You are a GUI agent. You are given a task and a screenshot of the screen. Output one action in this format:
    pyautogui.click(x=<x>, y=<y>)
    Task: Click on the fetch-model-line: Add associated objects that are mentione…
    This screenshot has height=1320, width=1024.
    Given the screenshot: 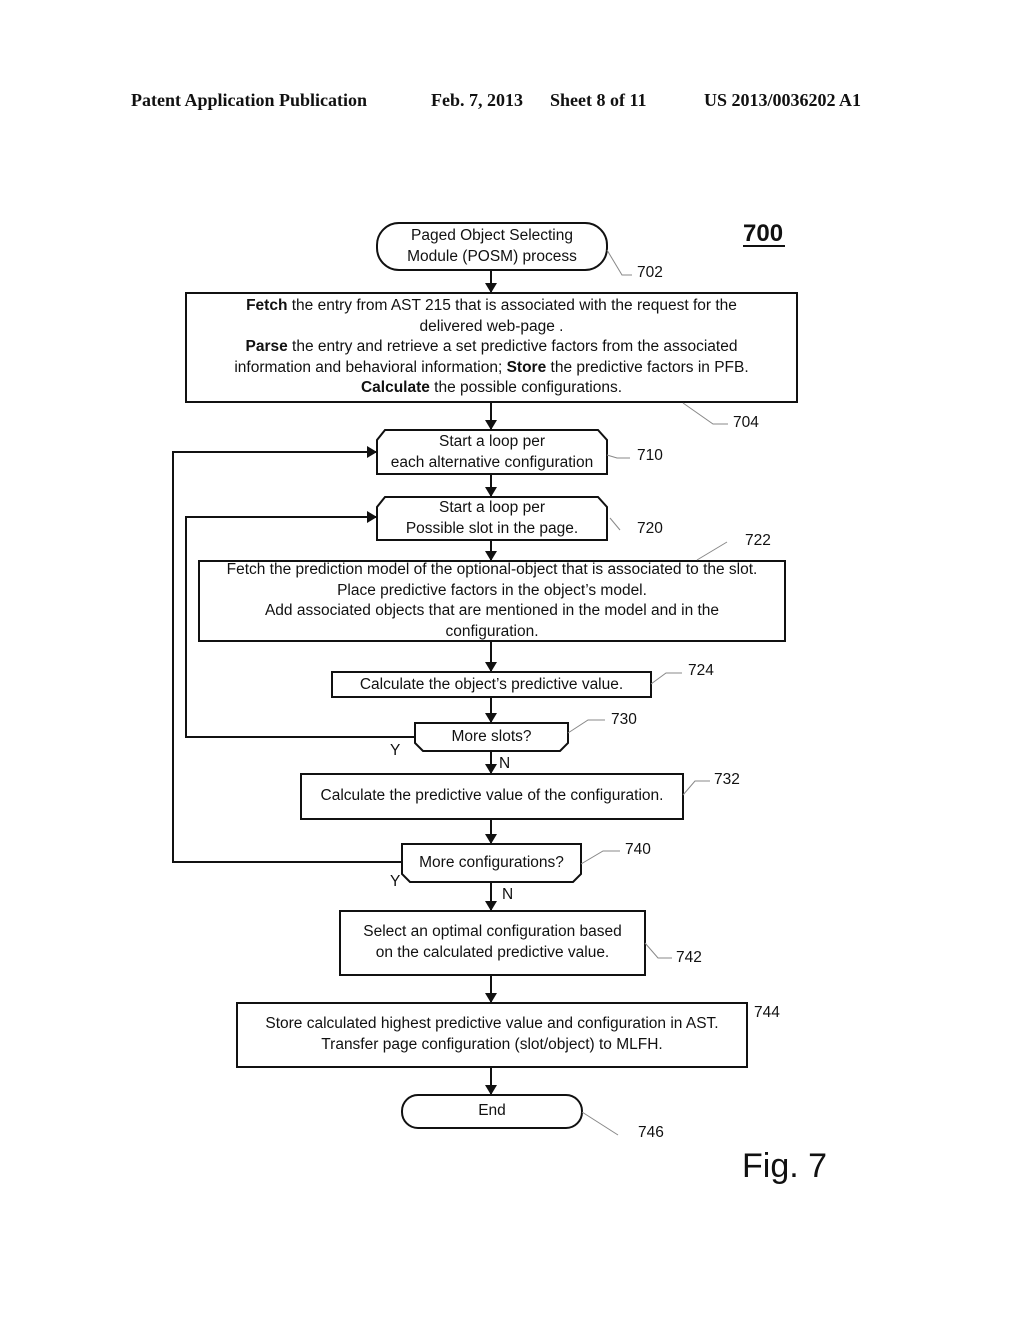 What is the action you would take?
    pyautogui.click(x=492, y=610)
    